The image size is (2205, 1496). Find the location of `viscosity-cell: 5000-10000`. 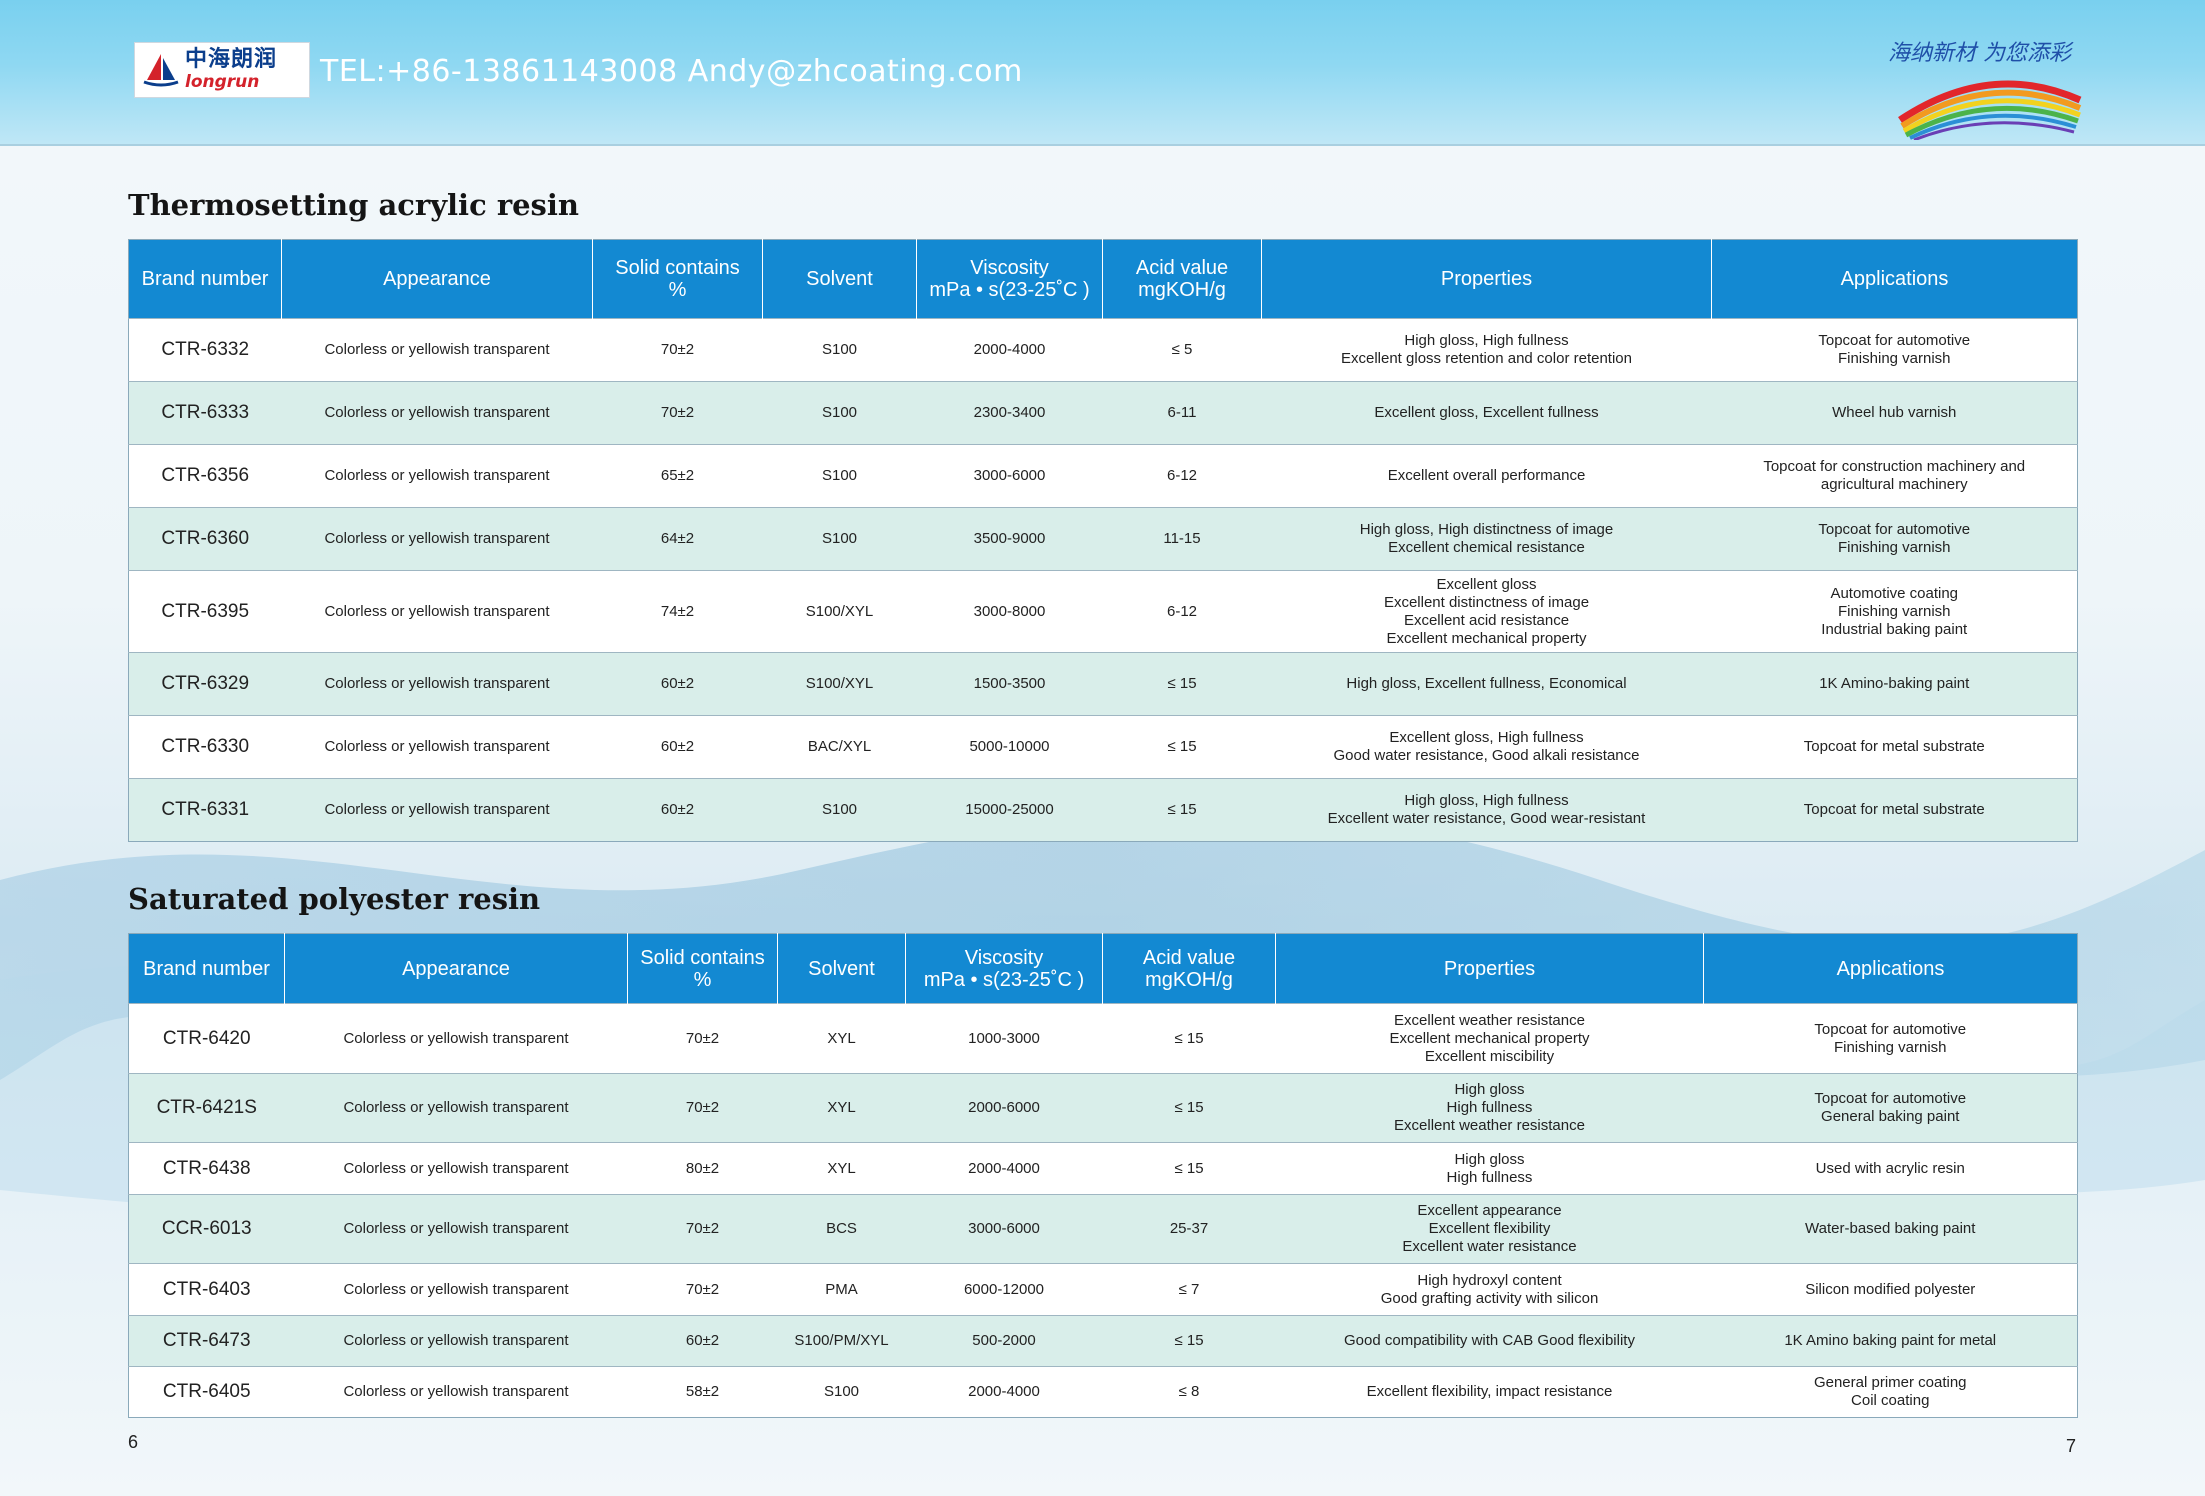

viscosity-cell: 5000-10000 is located at coordinates (1009, 747).